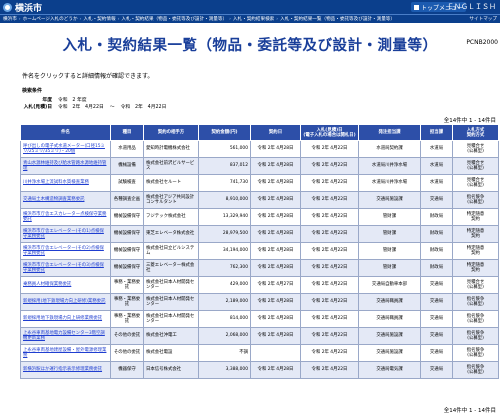  I want to click on row-department: 水道局川井浄水場, so click(389, 183).